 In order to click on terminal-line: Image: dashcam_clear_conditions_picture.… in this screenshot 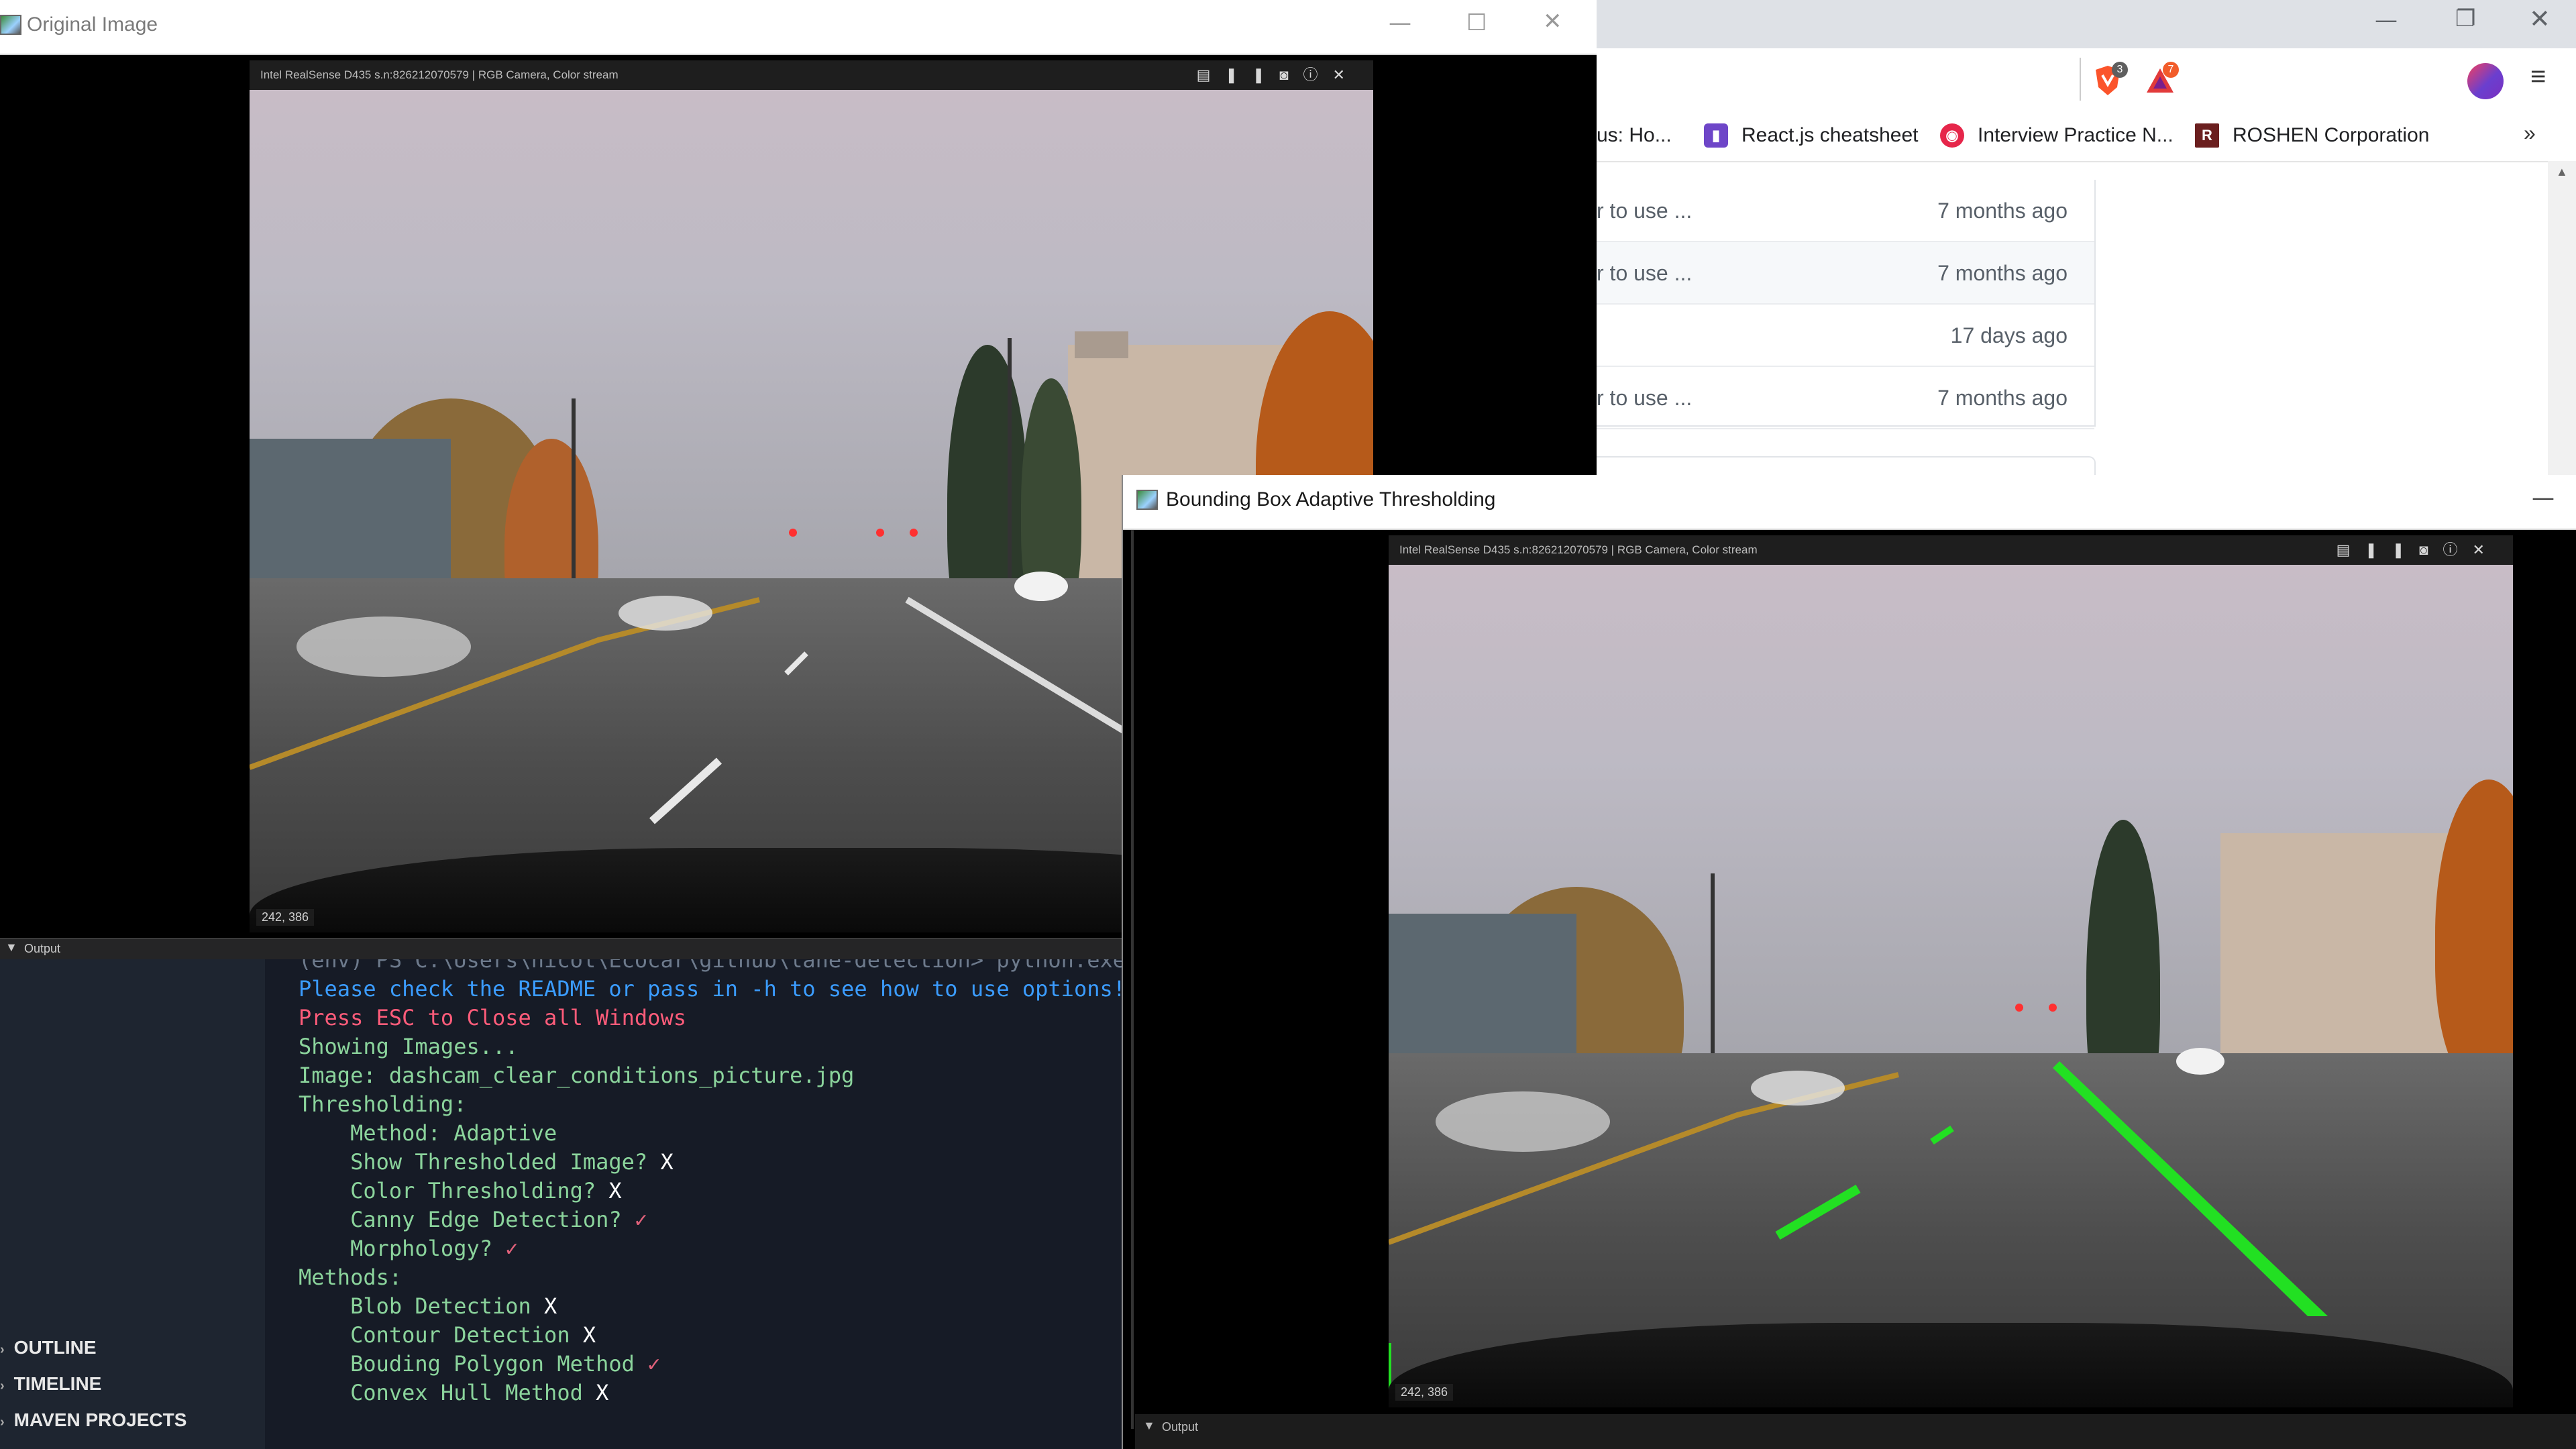, I will do `click(577, 1075)`.